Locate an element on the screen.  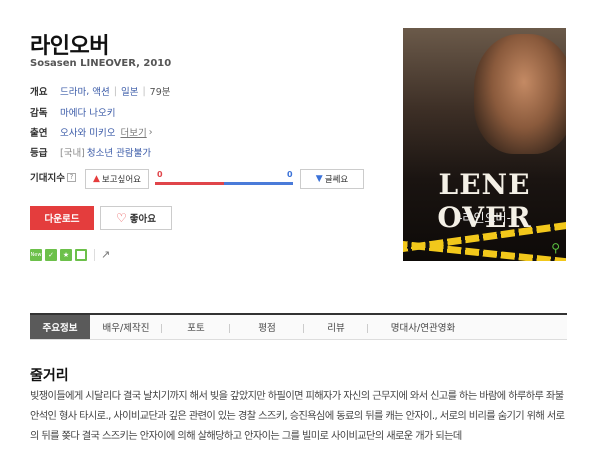
want-count: 0 is located at coordinates (160, 174).